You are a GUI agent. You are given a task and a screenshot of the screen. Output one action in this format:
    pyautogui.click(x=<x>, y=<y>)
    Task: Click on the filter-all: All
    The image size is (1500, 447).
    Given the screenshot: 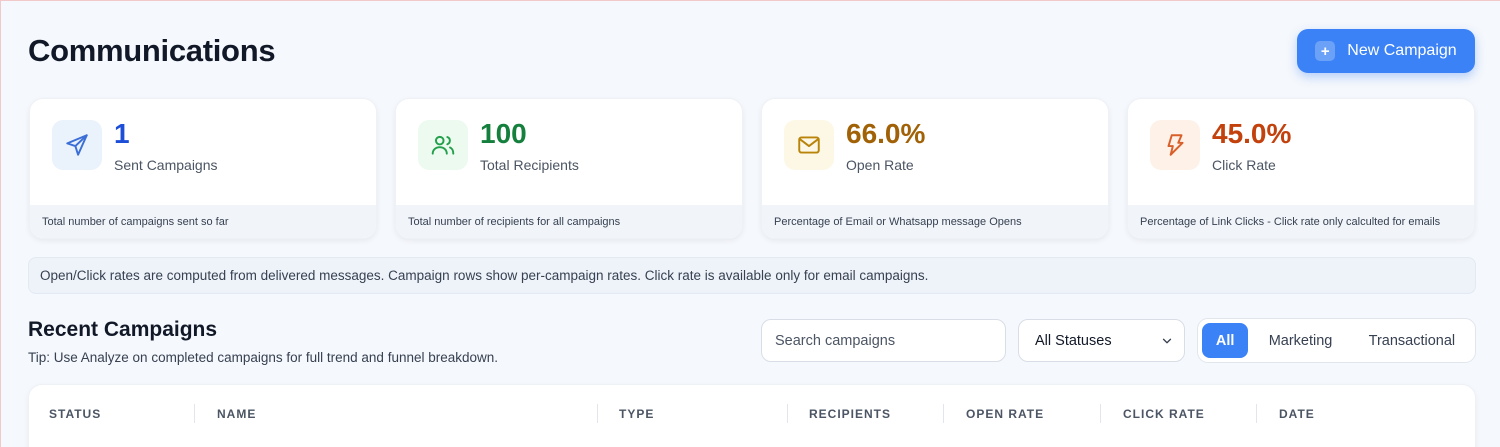 What is the action you would take?
    pyautogui.click(x=1225, y=340)
    